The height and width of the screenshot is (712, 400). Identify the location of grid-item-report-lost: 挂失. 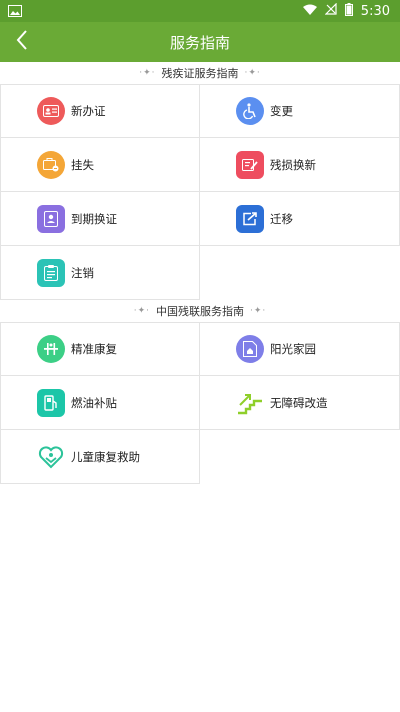
(100, 165).